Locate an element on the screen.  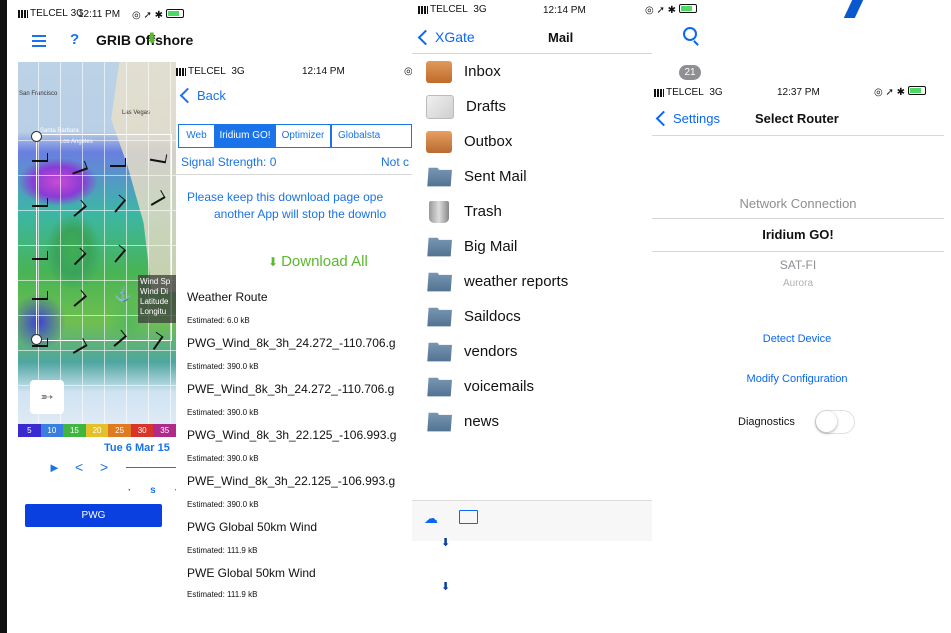
cloud-sync-icon: ☁ is located at coordinates (431, 518).